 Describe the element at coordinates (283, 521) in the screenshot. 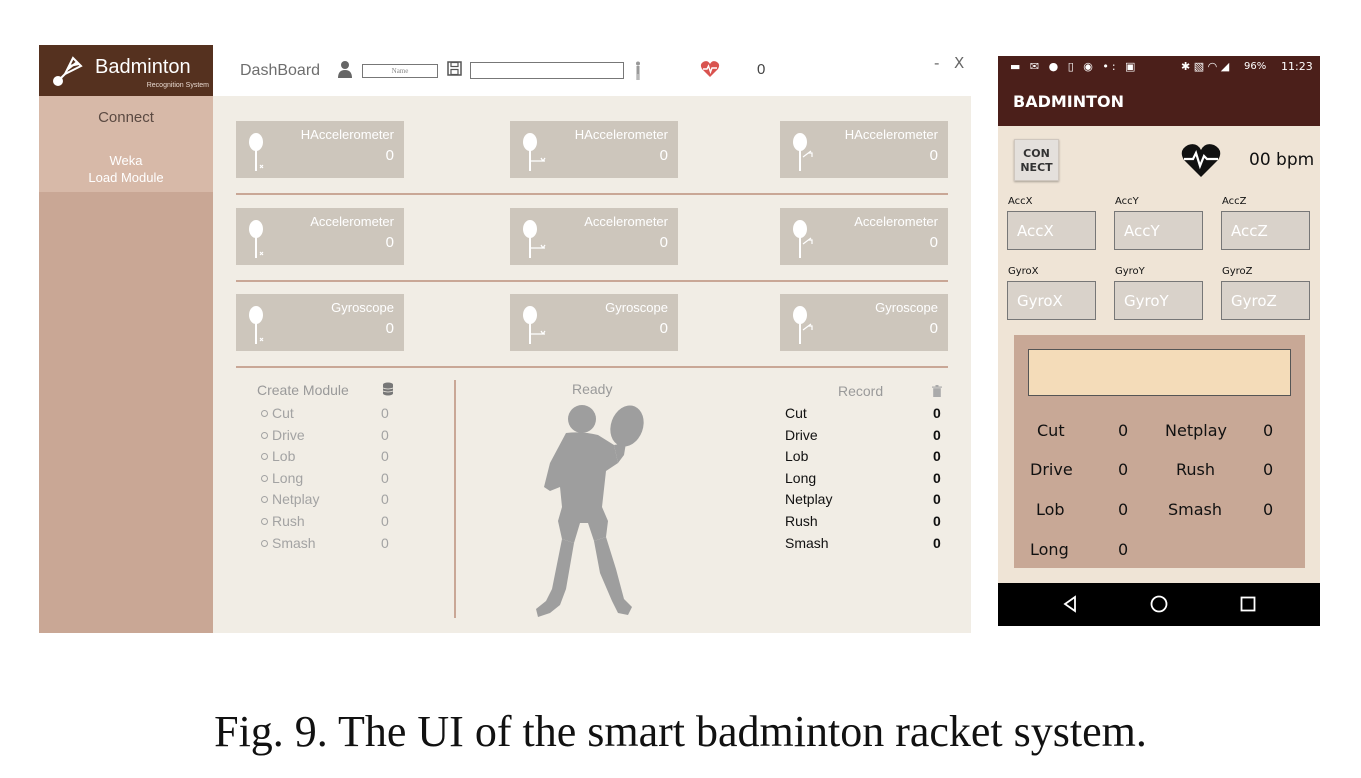

I see `module-option-rush: Rush` at that location.